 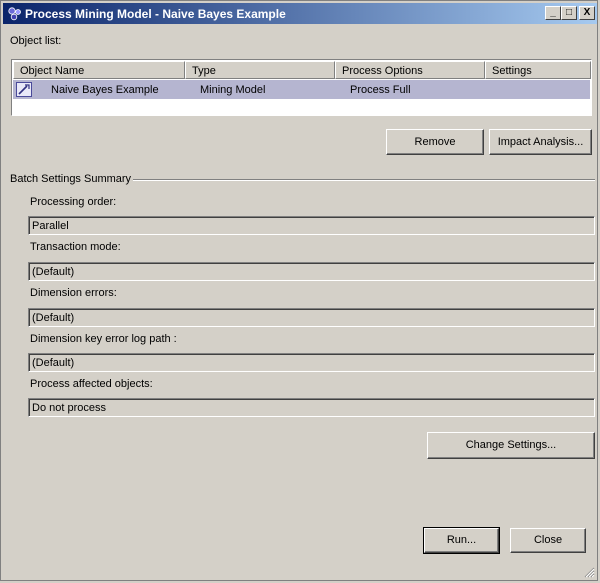 I want to click on close-icon: X, so click(x=587, y=12).